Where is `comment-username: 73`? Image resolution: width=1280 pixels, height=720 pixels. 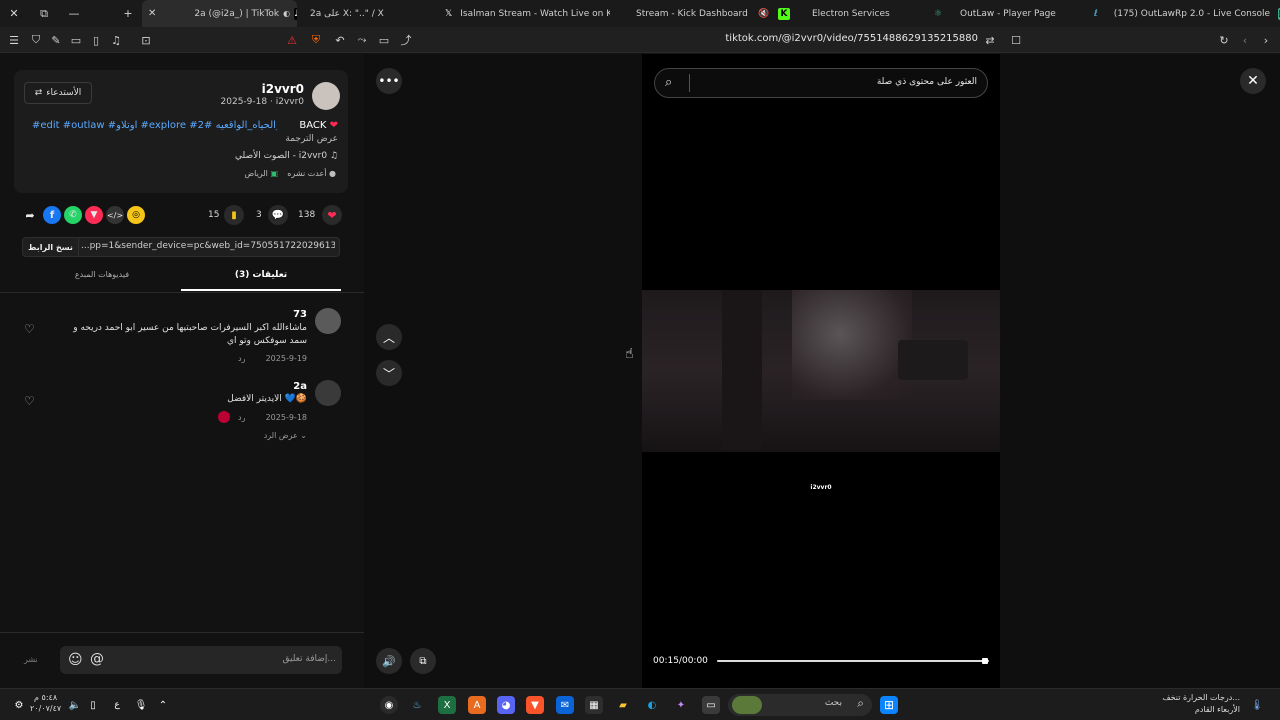 comment-username: 73 is located at coordinates (300, 314).